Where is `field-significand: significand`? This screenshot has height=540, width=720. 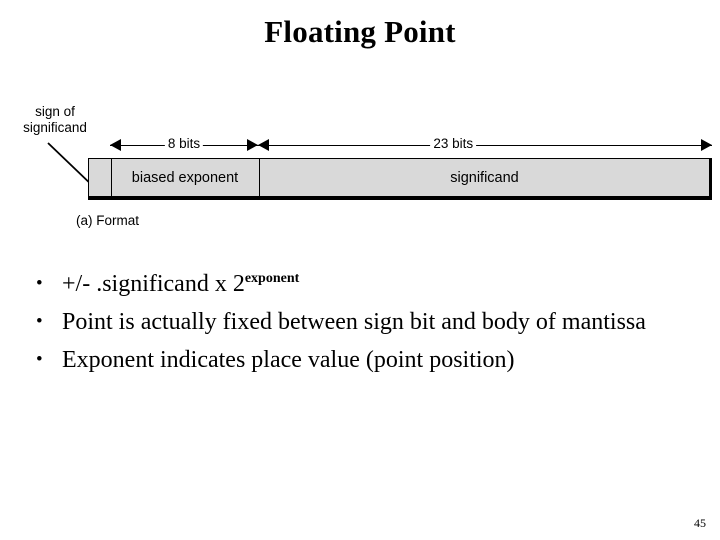
field-significand: significand is located at coordinates (484, 177).